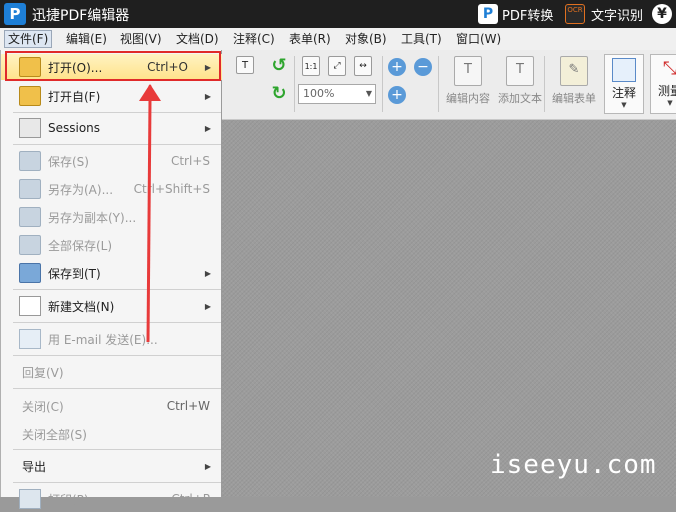  What do you see at coordinates (150, 213) in the screenshot?
I see `annotation-arrow` at bounding box center [150, 213].